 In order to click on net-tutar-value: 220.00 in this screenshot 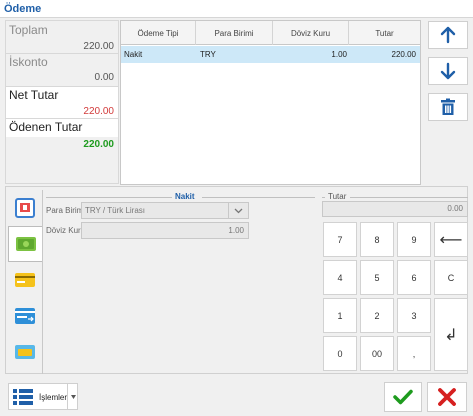, I will do `click(98, 111)`.